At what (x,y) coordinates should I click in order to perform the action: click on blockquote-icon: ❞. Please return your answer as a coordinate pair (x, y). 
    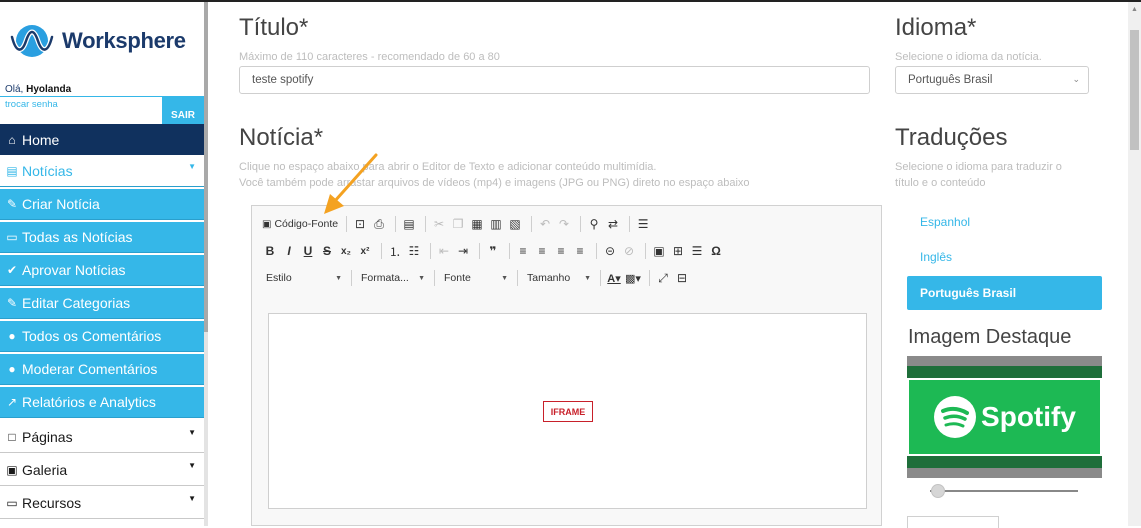
    Looking at the image, I should click on (493, 251).